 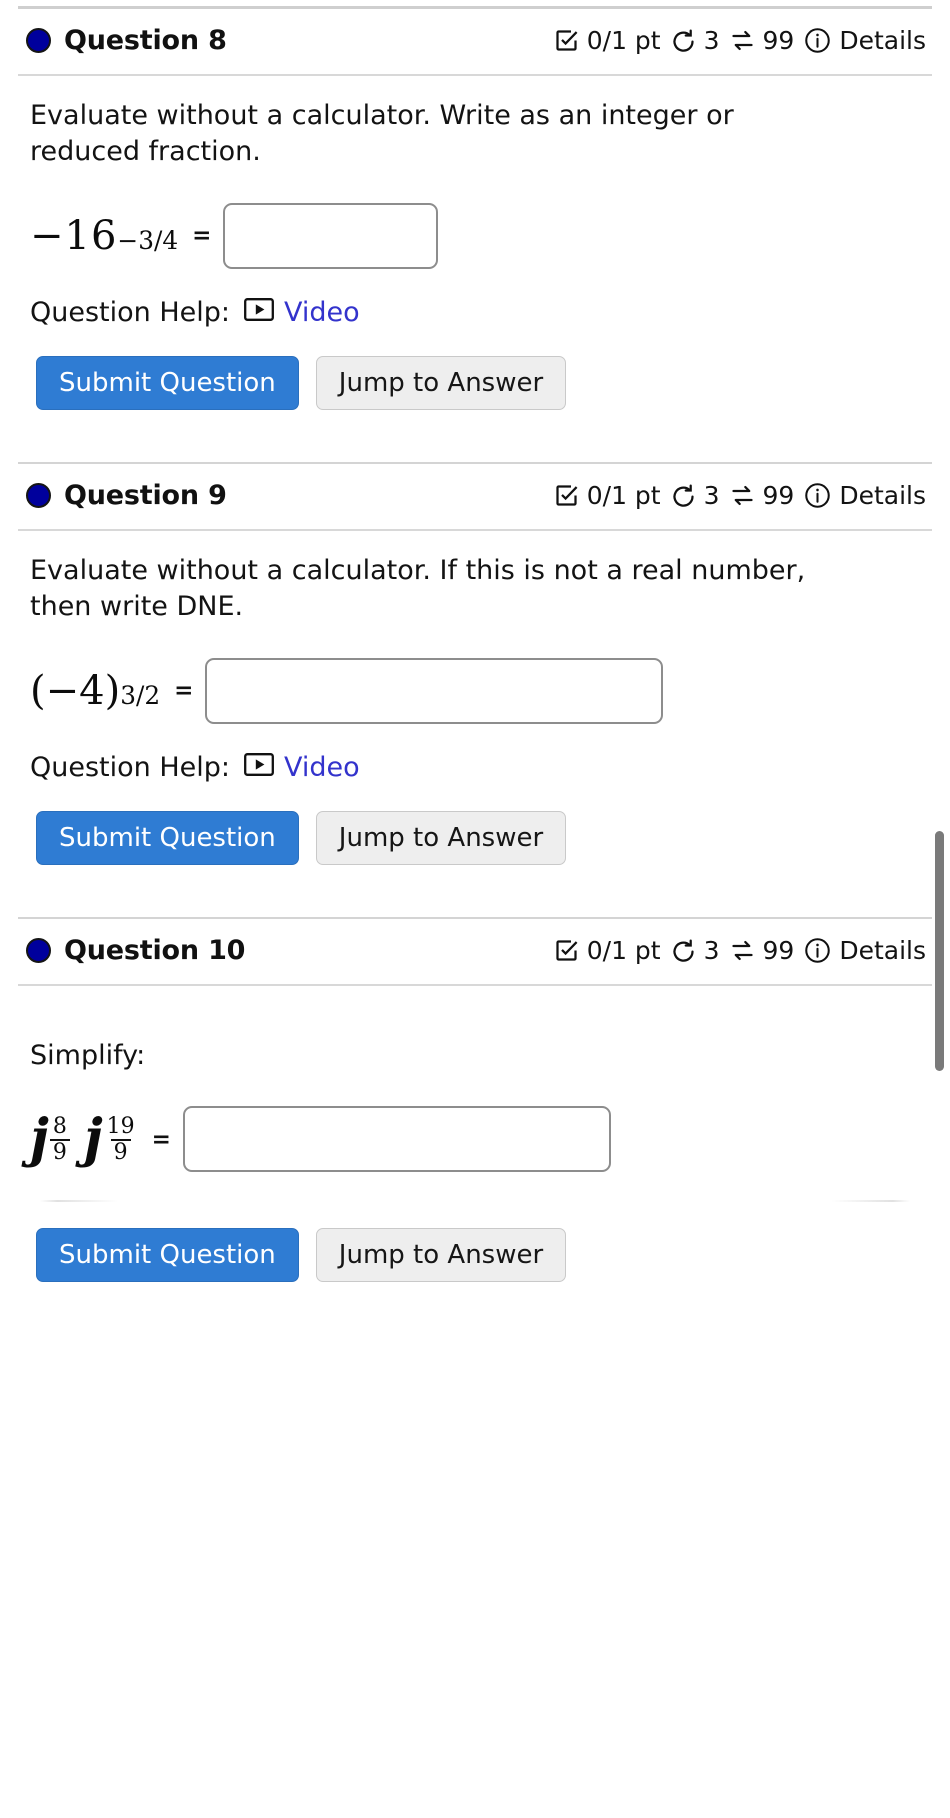 I want to click on question-help-row-9: Question Help: Video, so click(x=477, y=767).